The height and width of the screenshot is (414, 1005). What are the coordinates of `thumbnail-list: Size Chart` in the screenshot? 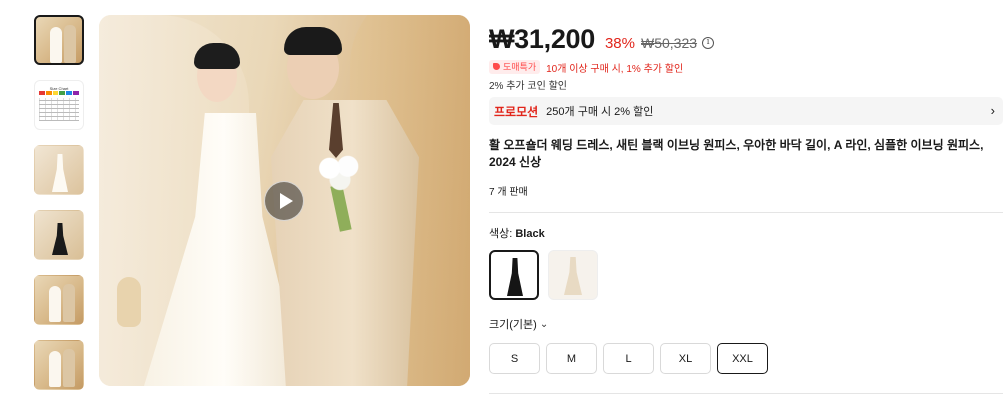 It's located at (60, 210).